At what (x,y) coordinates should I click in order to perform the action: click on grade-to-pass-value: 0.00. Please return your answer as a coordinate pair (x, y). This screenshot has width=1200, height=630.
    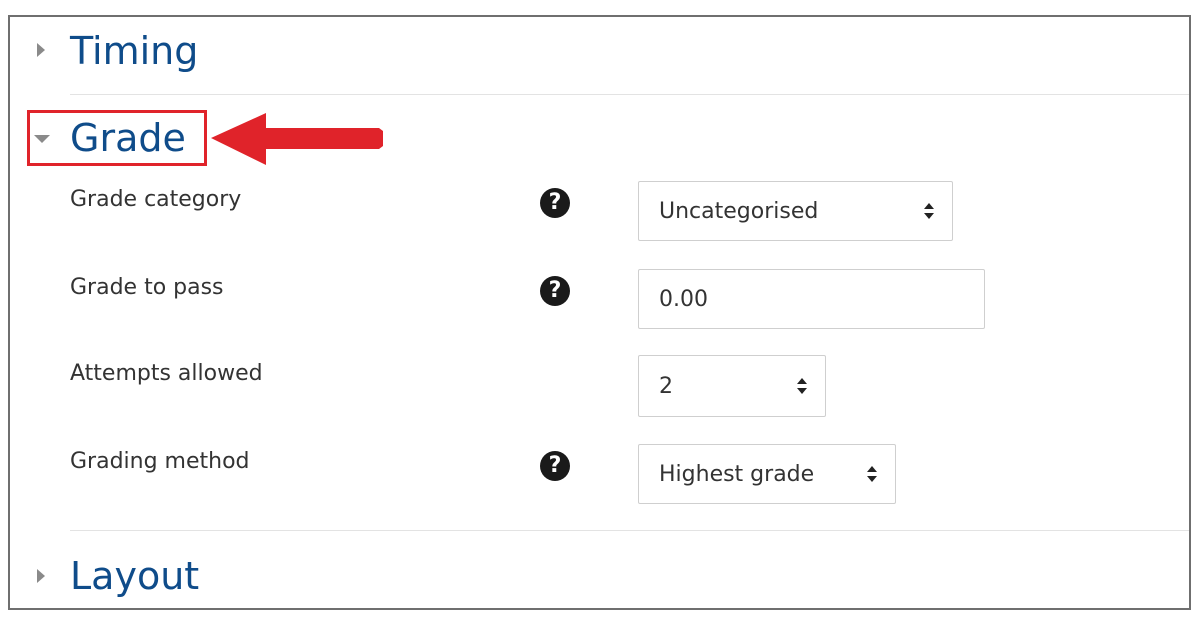
    Looking at the image, I should click on (683, 299).